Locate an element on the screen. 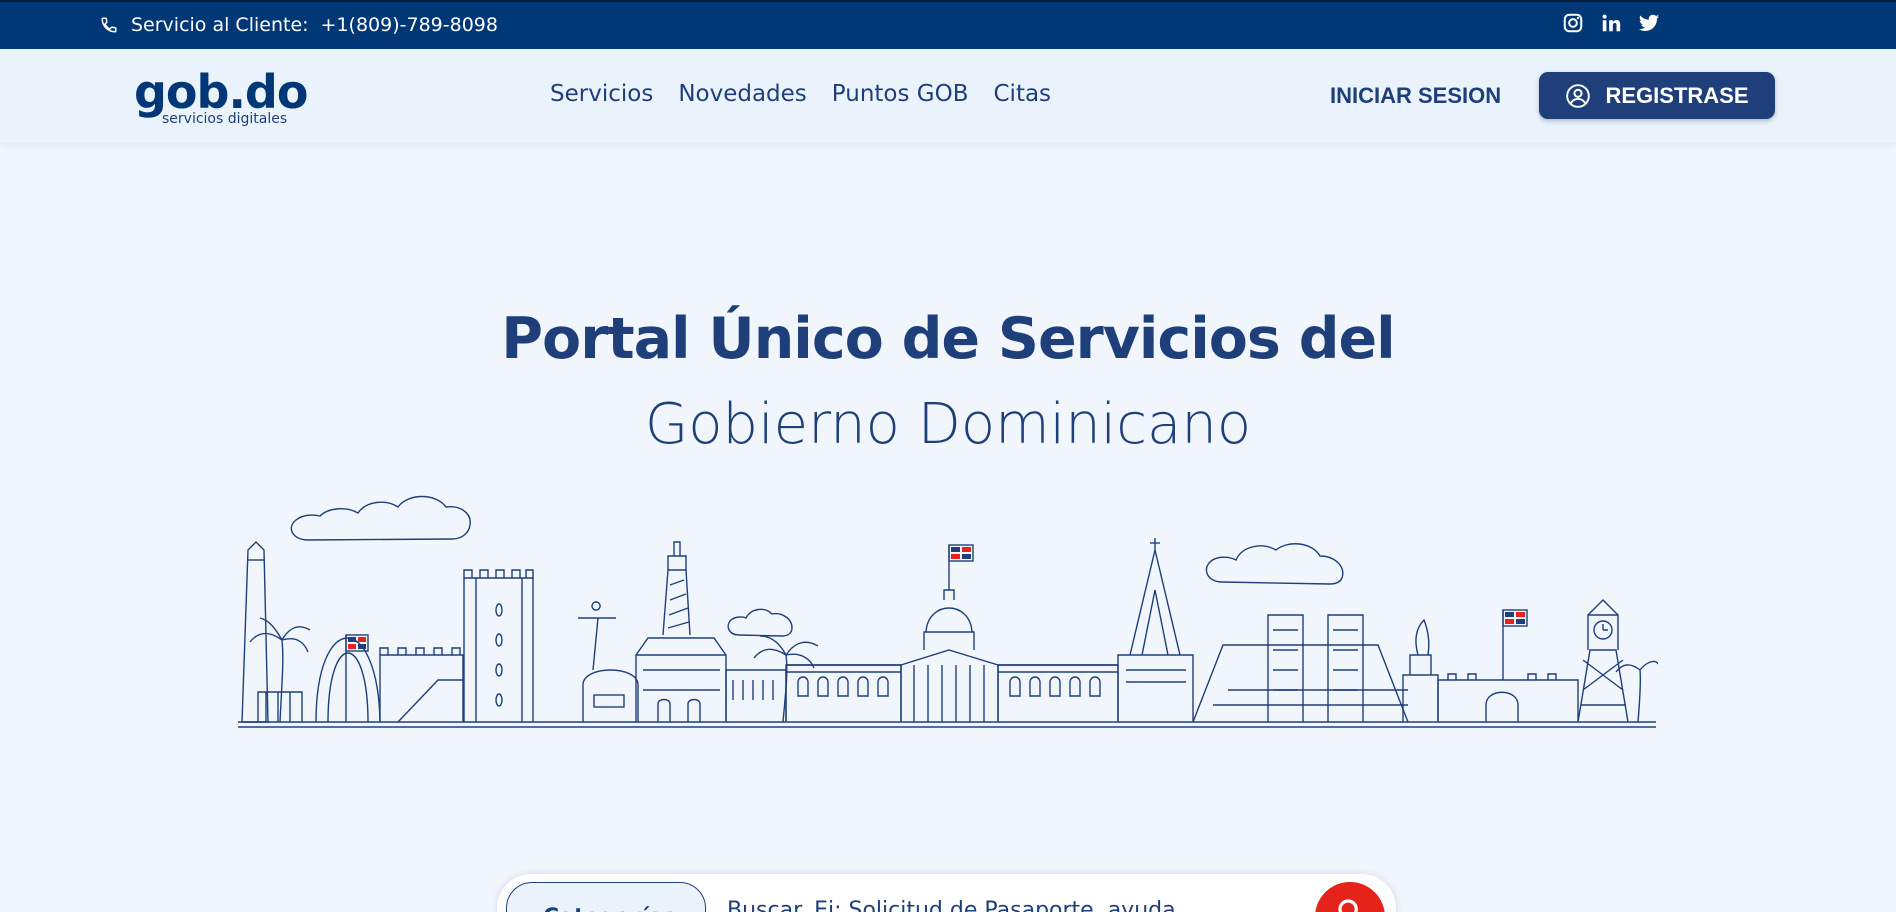 The height and width of the screenshot is (912, 1896). category-dropdown: Categorías is located at coordinates (606, 897).